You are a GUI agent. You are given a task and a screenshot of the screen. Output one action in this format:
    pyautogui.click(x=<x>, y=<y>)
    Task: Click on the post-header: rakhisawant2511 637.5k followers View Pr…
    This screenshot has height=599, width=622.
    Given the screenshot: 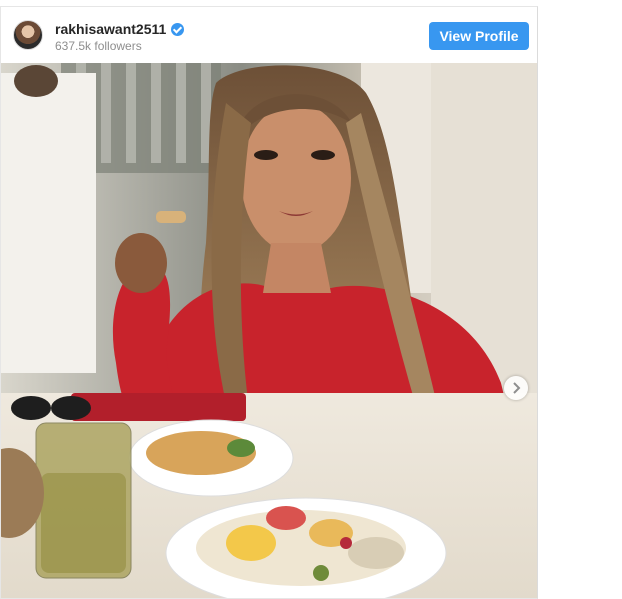 What is the action you would take?
    pyautogui.click(x=269, y=35)
    